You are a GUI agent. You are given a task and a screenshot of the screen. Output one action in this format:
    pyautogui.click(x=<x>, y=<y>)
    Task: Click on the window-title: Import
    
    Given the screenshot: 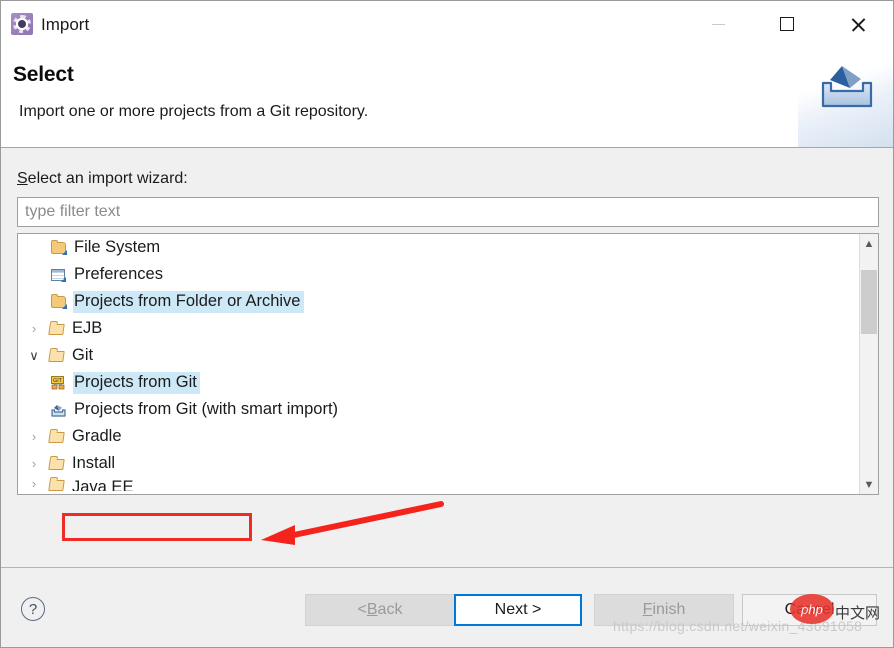 What is the action you would take?
    pyautogui.click(x=65, y=24)
    